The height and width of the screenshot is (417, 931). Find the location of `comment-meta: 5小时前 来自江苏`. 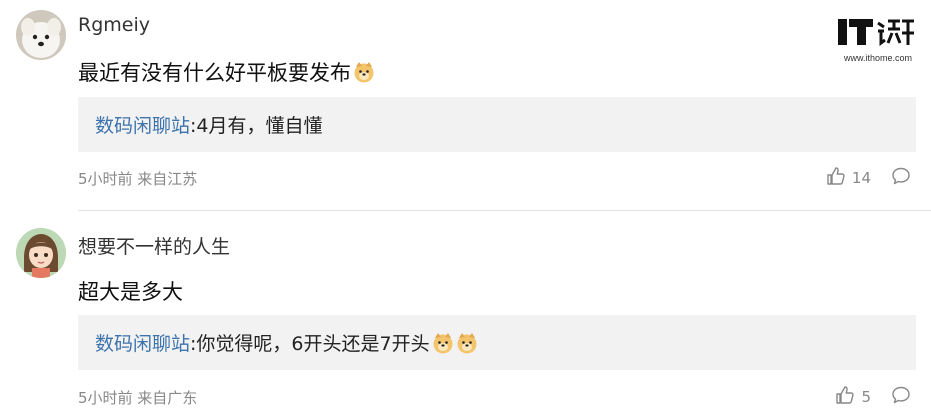

comment-meta: 5小时前 来自江苏 is located at coordinates (138, 179).